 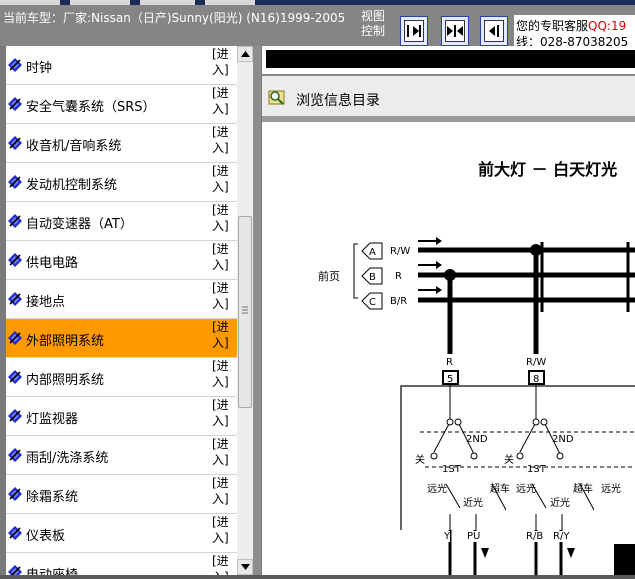 What do you see at coordinates (257, 310) in the screenshot?
I see `panel-divider` at bounding box center [257, 310].